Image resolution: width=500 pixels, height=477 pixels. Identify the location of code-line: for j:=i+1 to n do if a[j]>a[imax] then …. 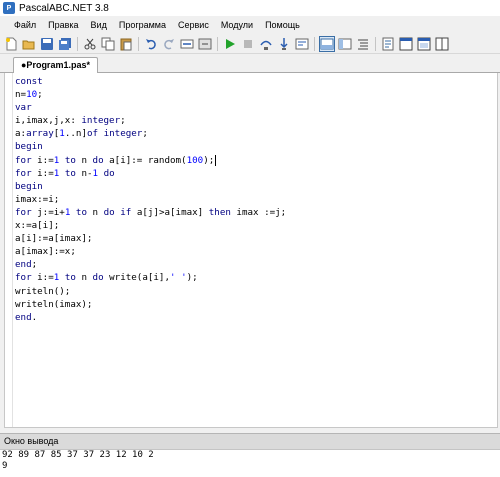
(150, 212).